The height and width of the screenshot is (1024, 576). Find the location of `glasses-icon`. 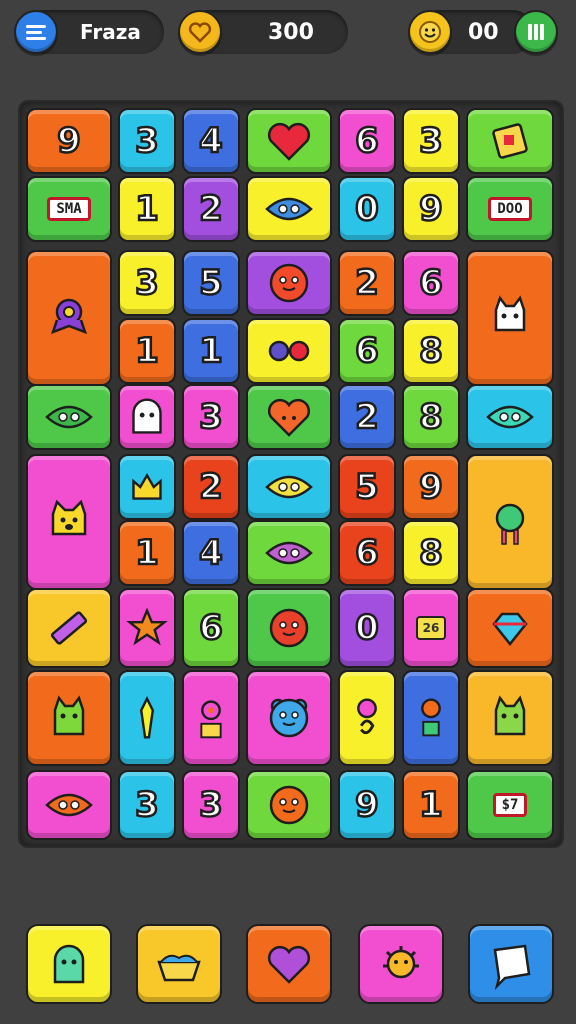

glasses-icon is located at coordinates (289, 351).